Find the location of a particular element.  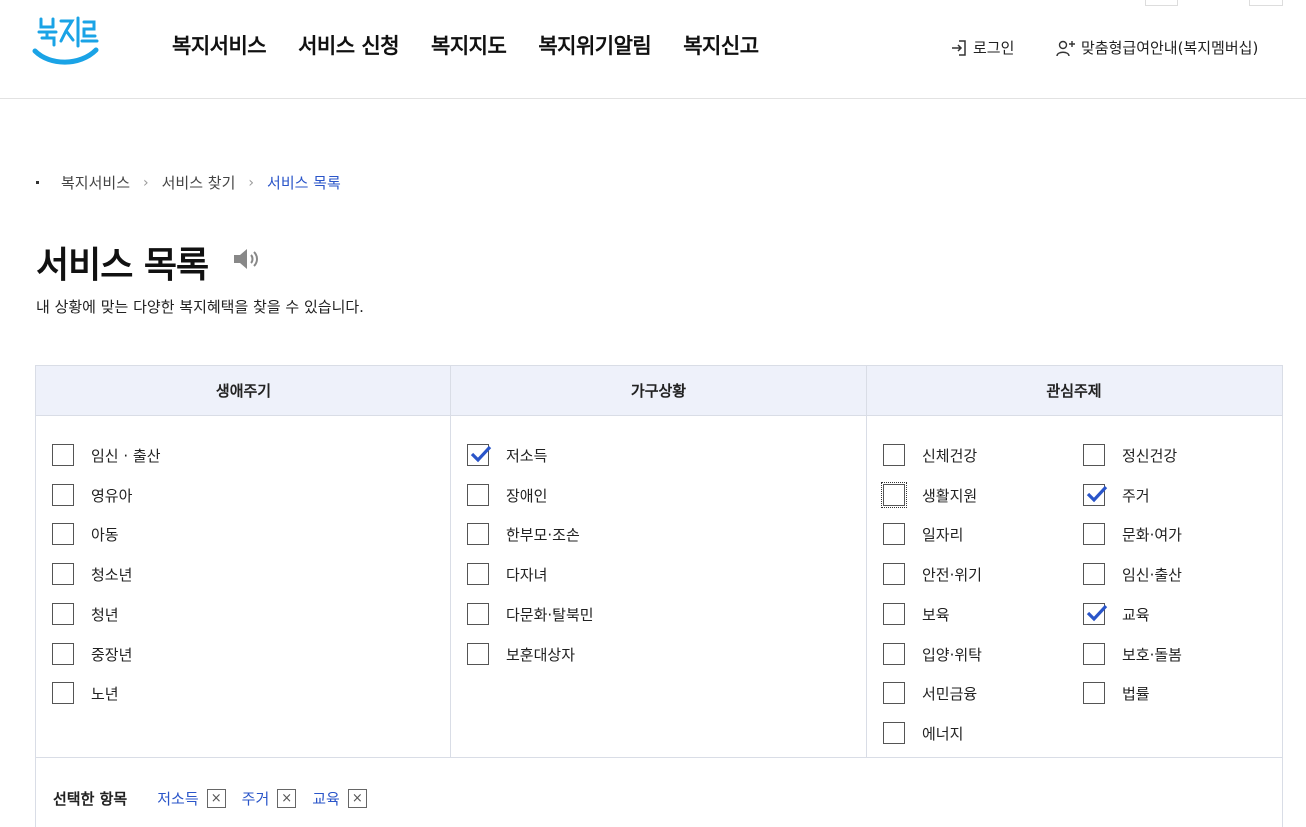

gnb-welfare-report: 복지신고 is located at coordinates (721, 45).